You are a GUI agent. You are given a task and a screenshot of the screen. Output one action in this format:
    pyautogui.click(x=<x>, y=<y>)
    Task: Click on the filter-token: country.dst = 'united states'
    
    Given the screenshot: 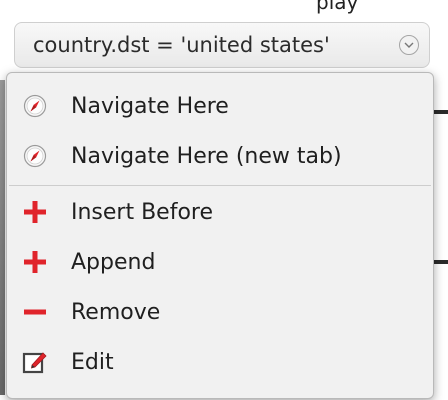 What is the action you would take?
    pyautogui.click(x=222, y=45)
    